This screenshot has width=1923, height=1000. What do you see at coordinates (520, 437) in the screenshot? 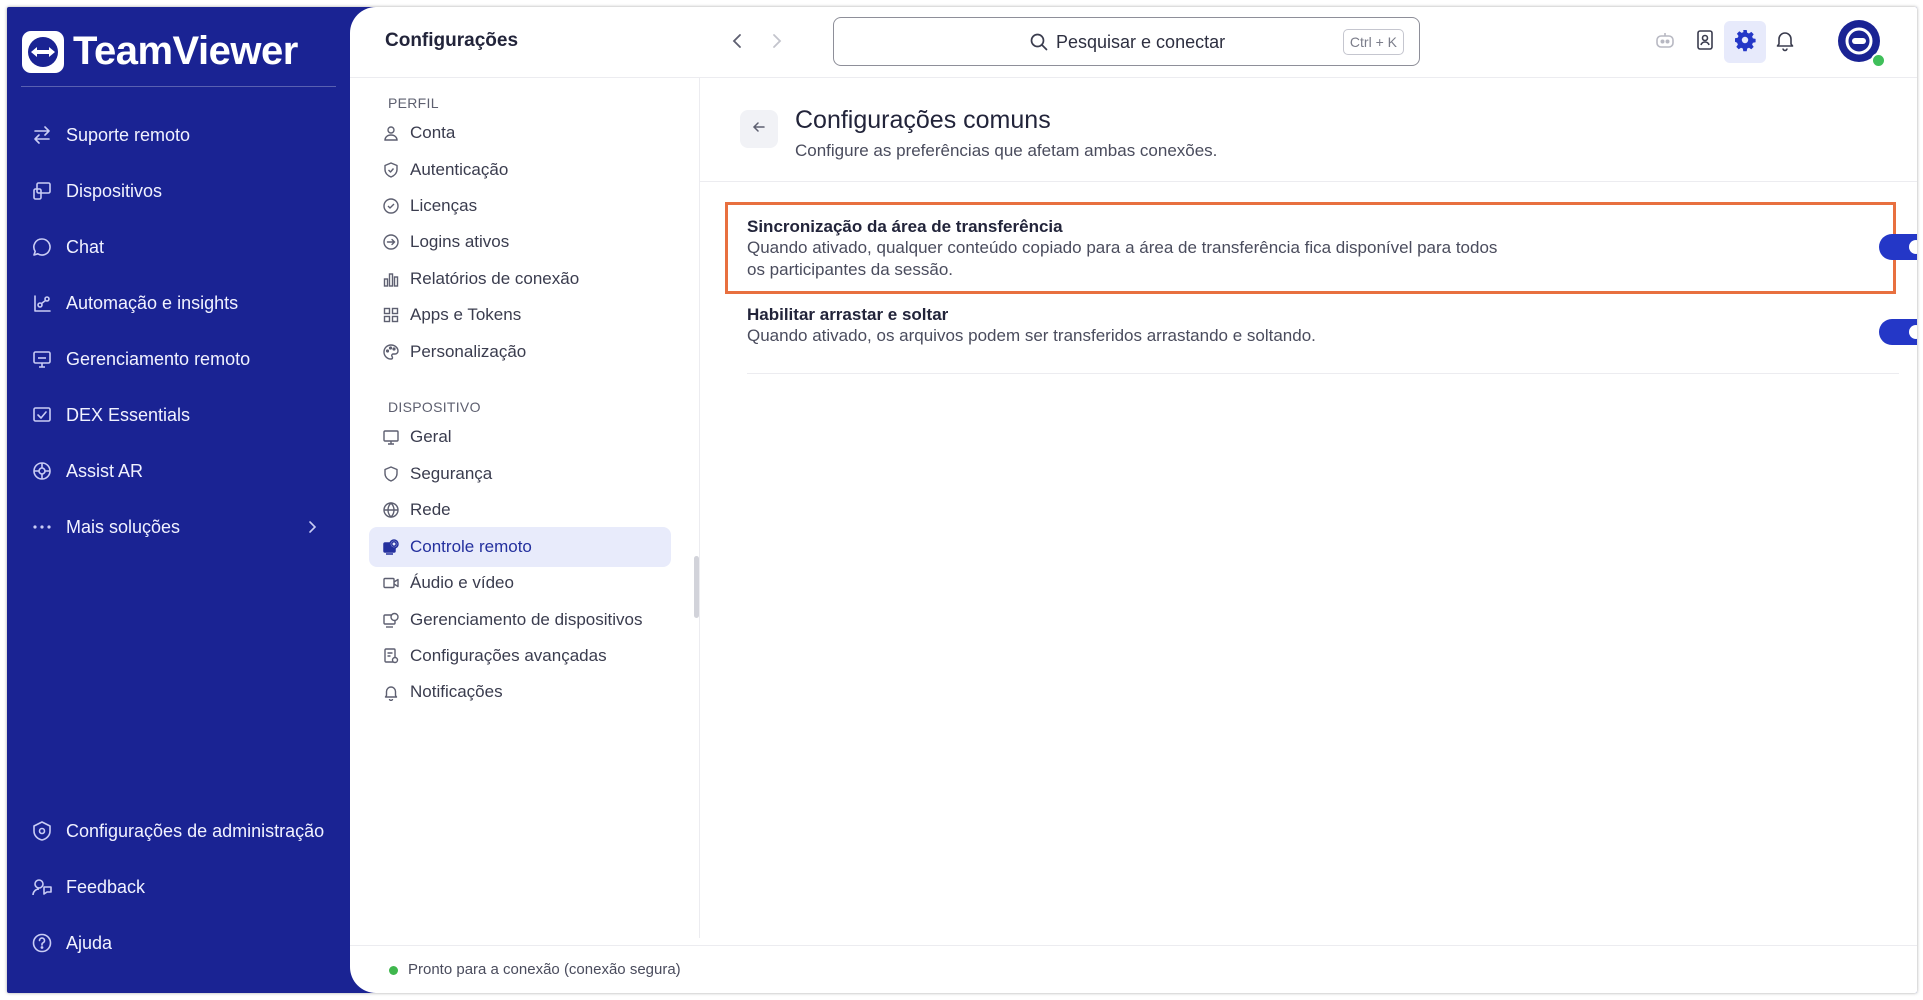
I see `settings-item-geral: Geral` at bounding box center [520, 437].